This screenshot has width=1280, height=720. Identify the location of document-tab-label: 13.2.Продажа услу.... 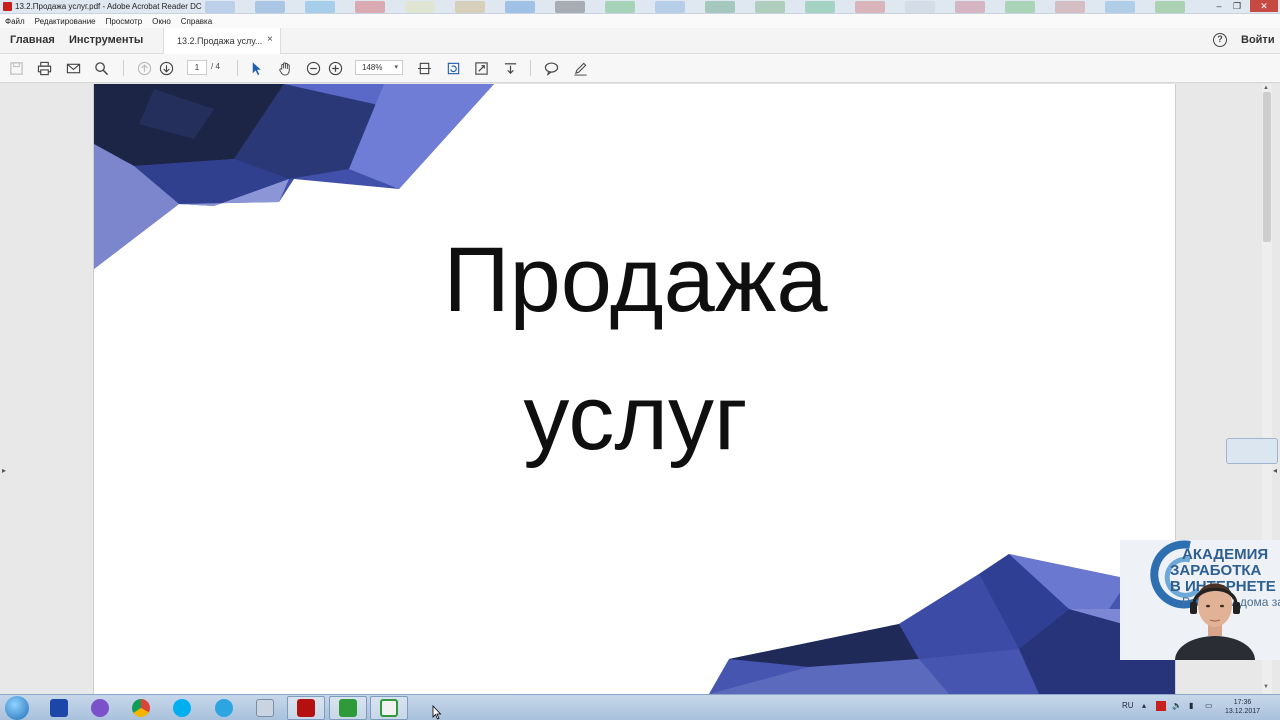
(220, 41).